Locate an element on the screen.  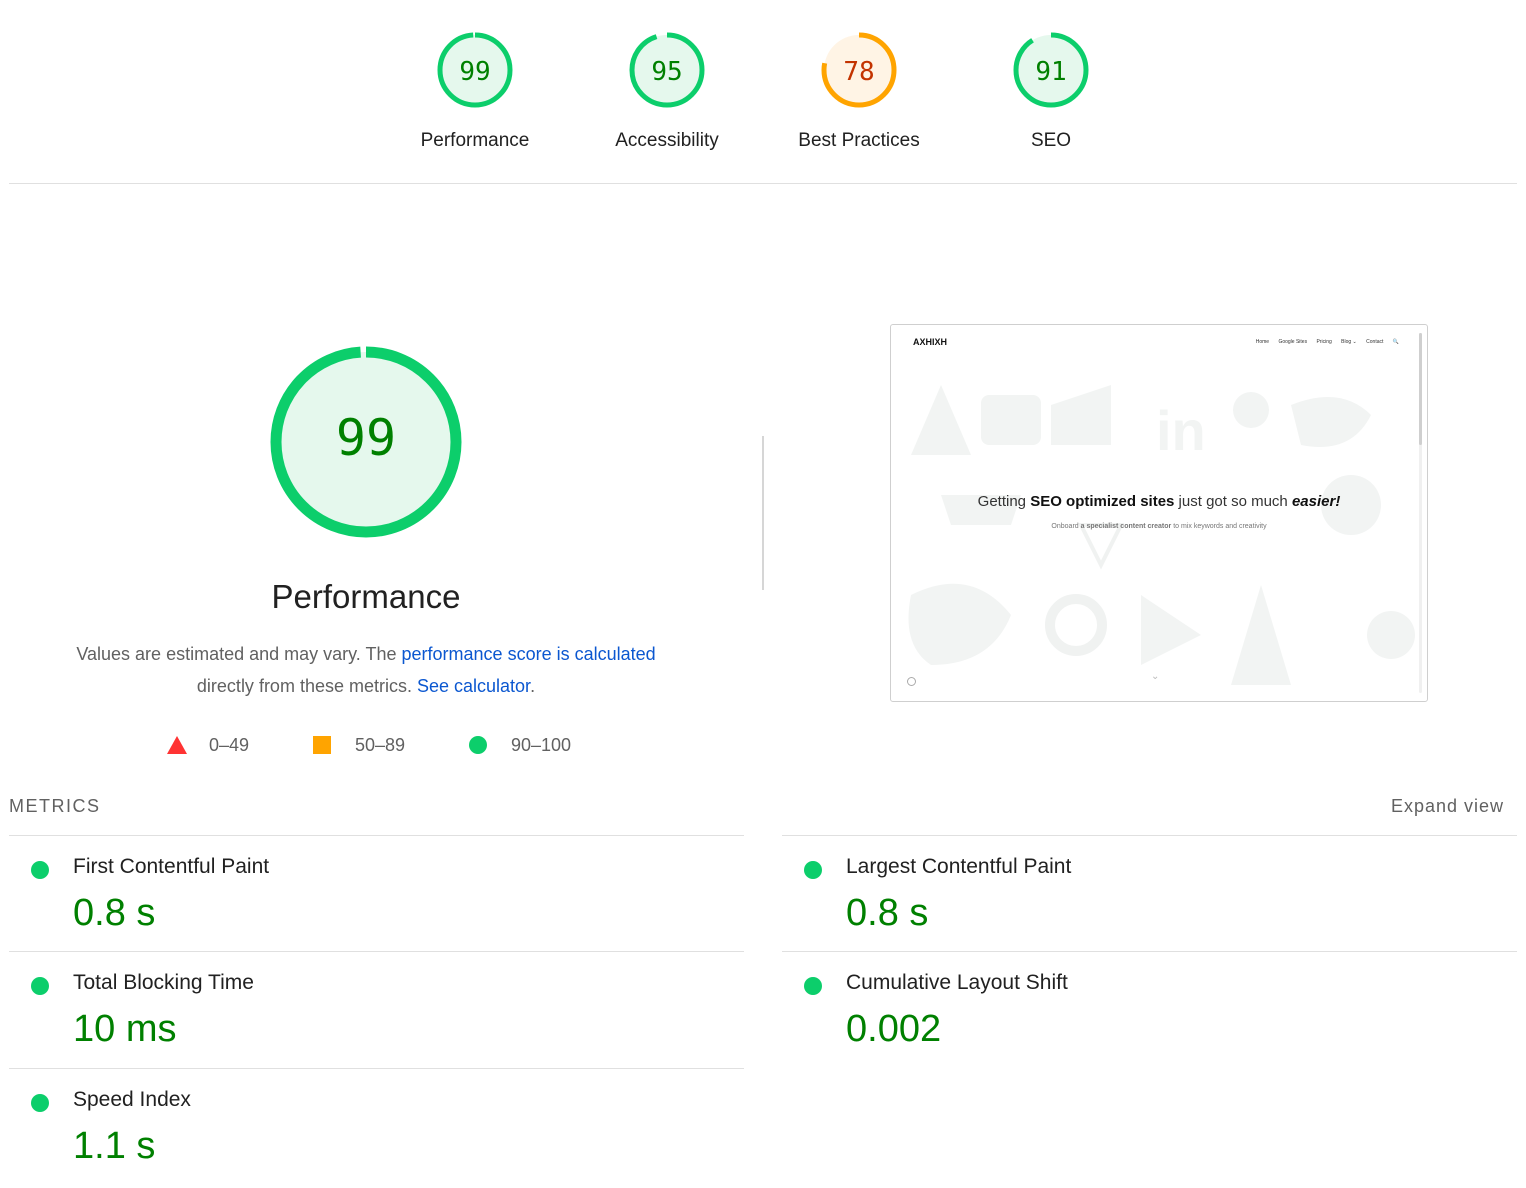
sub-text: to mix keywords and creativity is located at coordinates (1219, 526).